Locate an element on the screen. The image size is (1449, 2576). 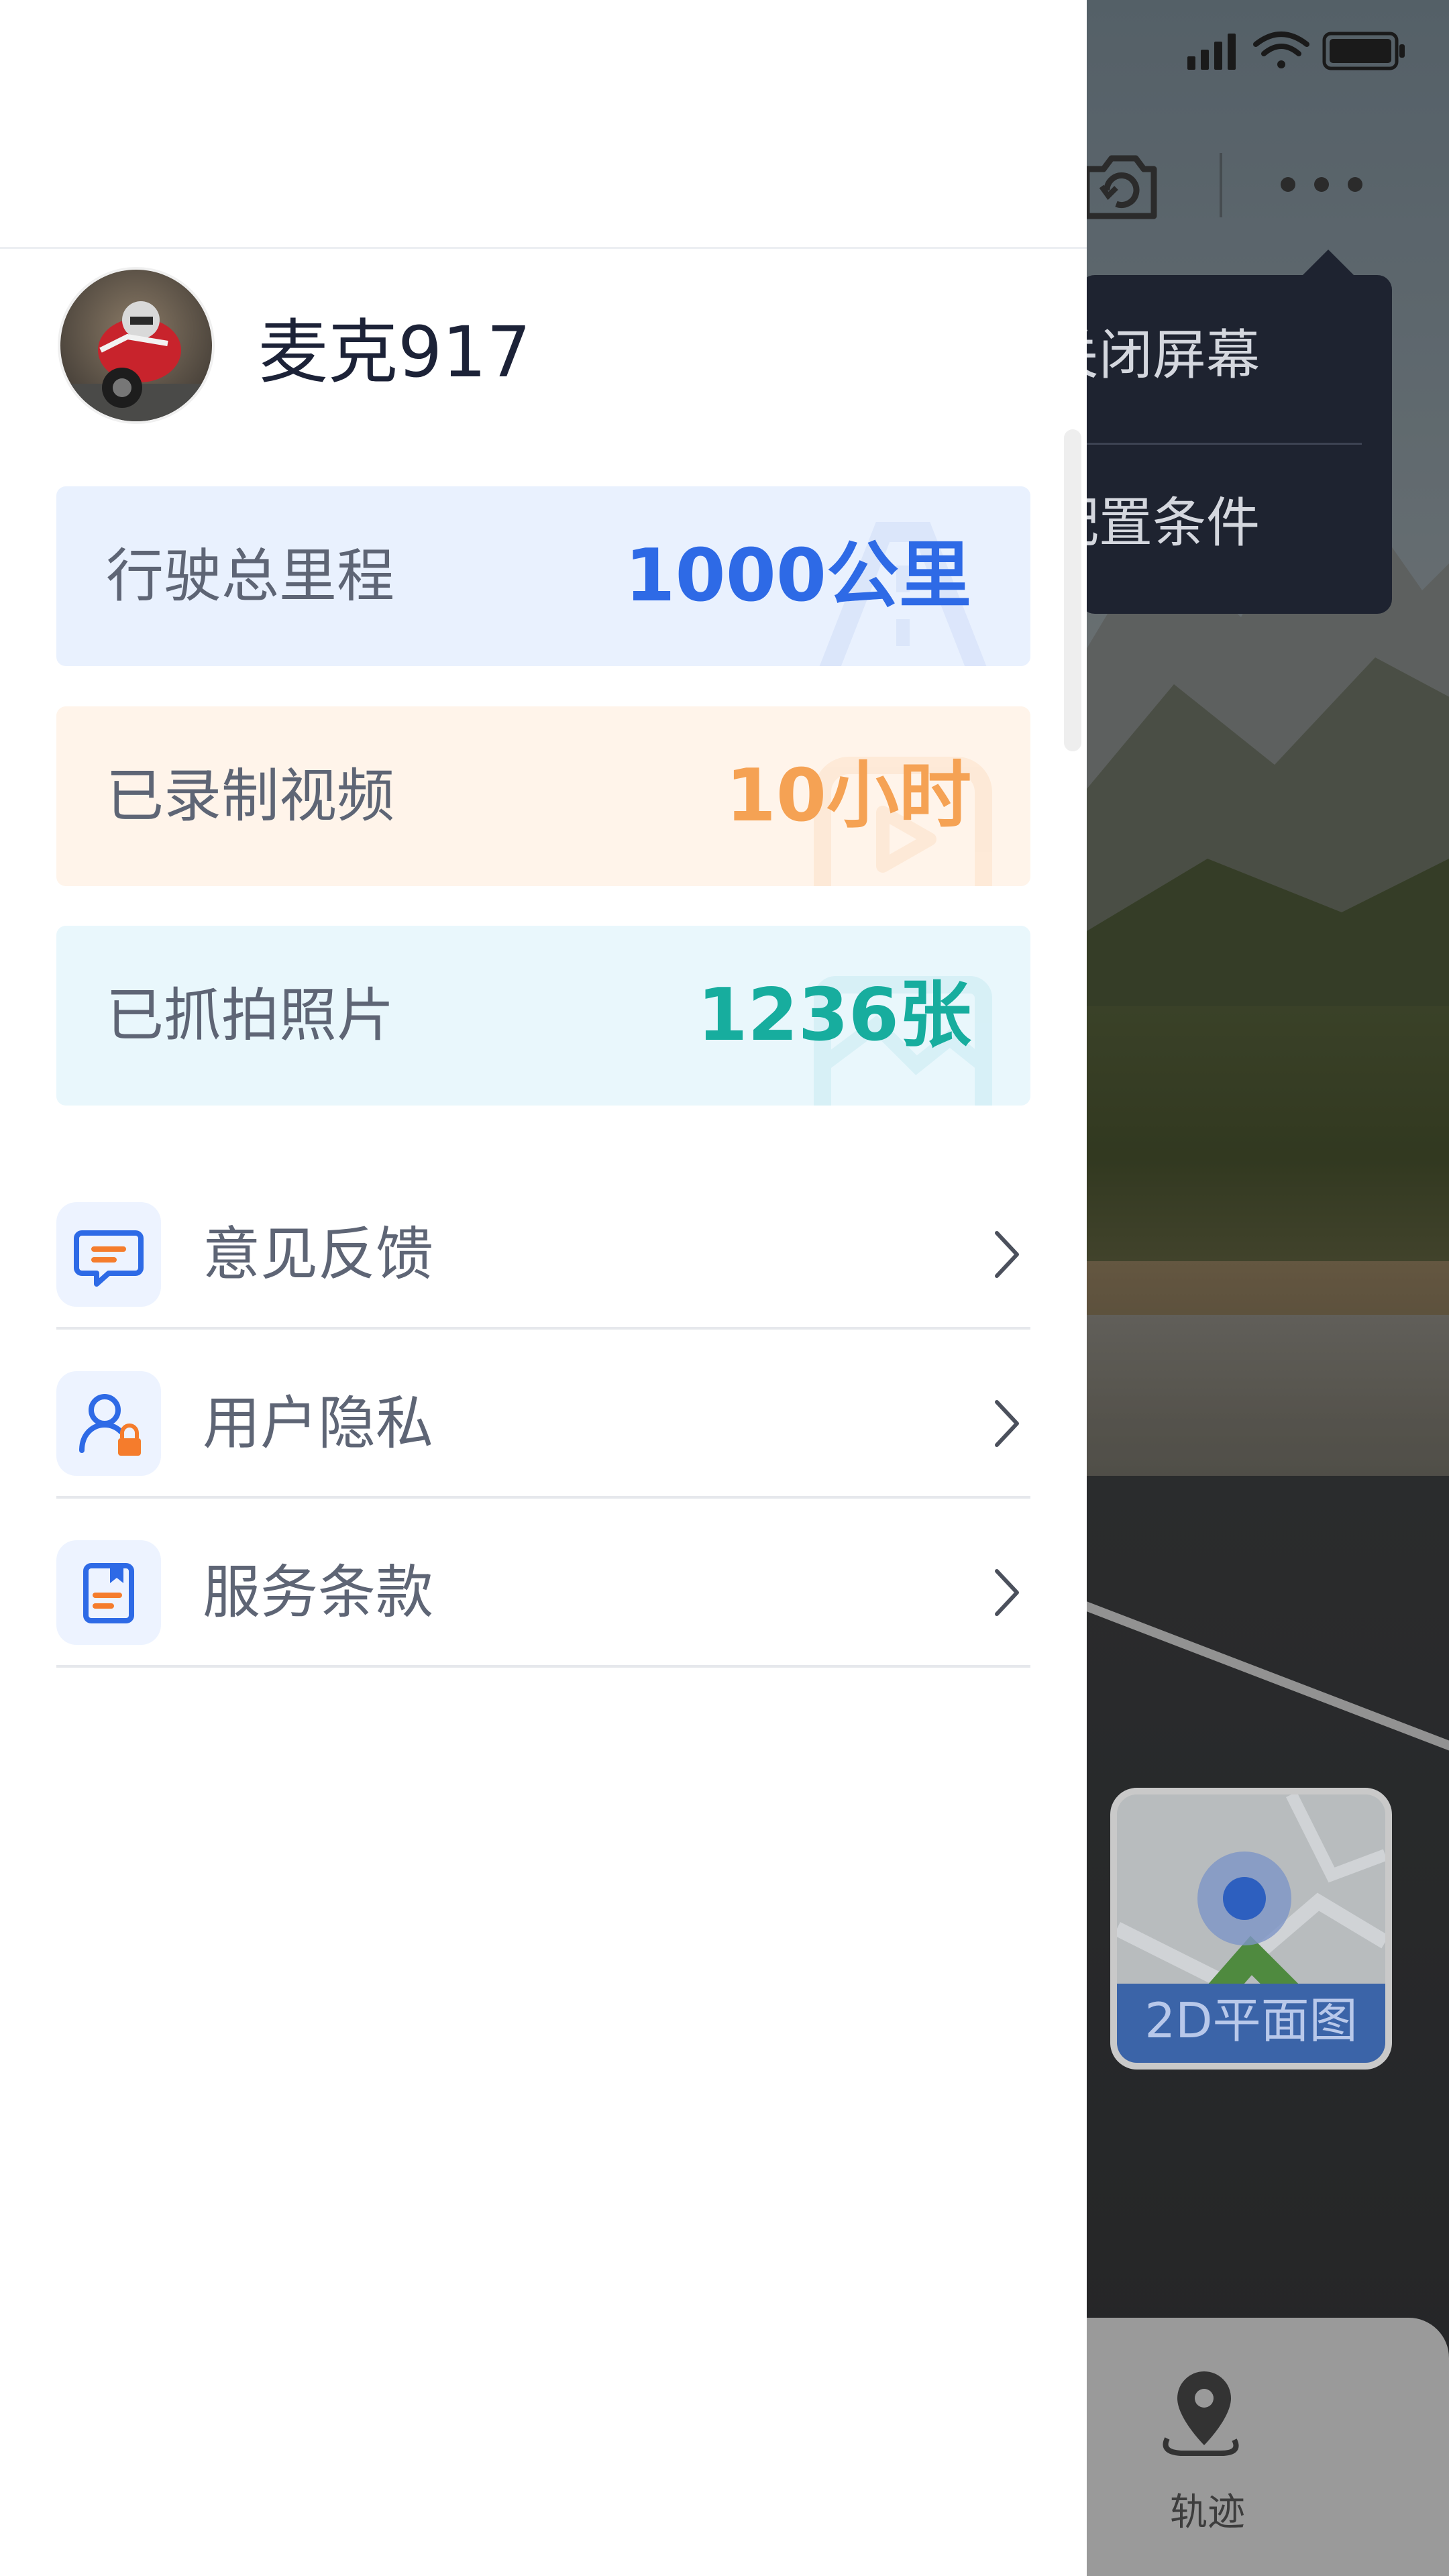
status-bar is located at coordinates (1296, 51).